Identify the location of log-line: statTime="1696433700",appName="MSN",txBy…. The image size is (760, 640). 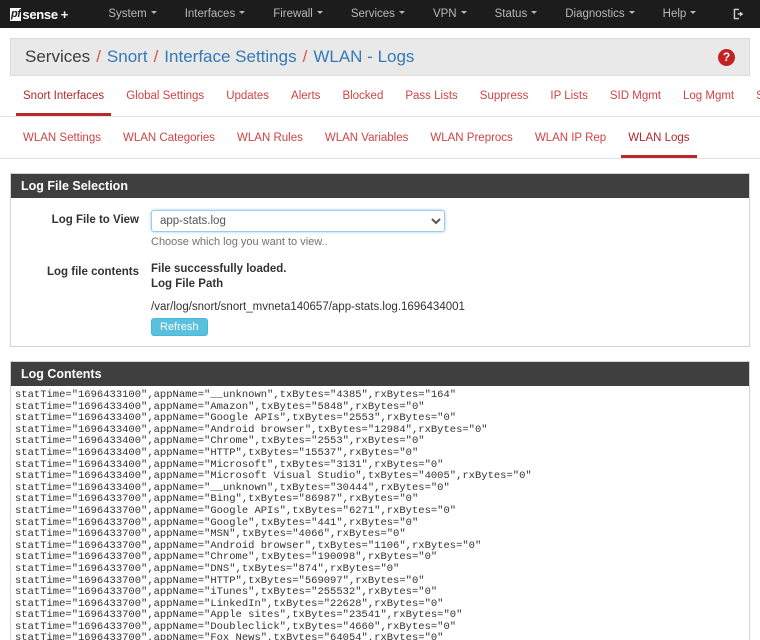
(210, 534).